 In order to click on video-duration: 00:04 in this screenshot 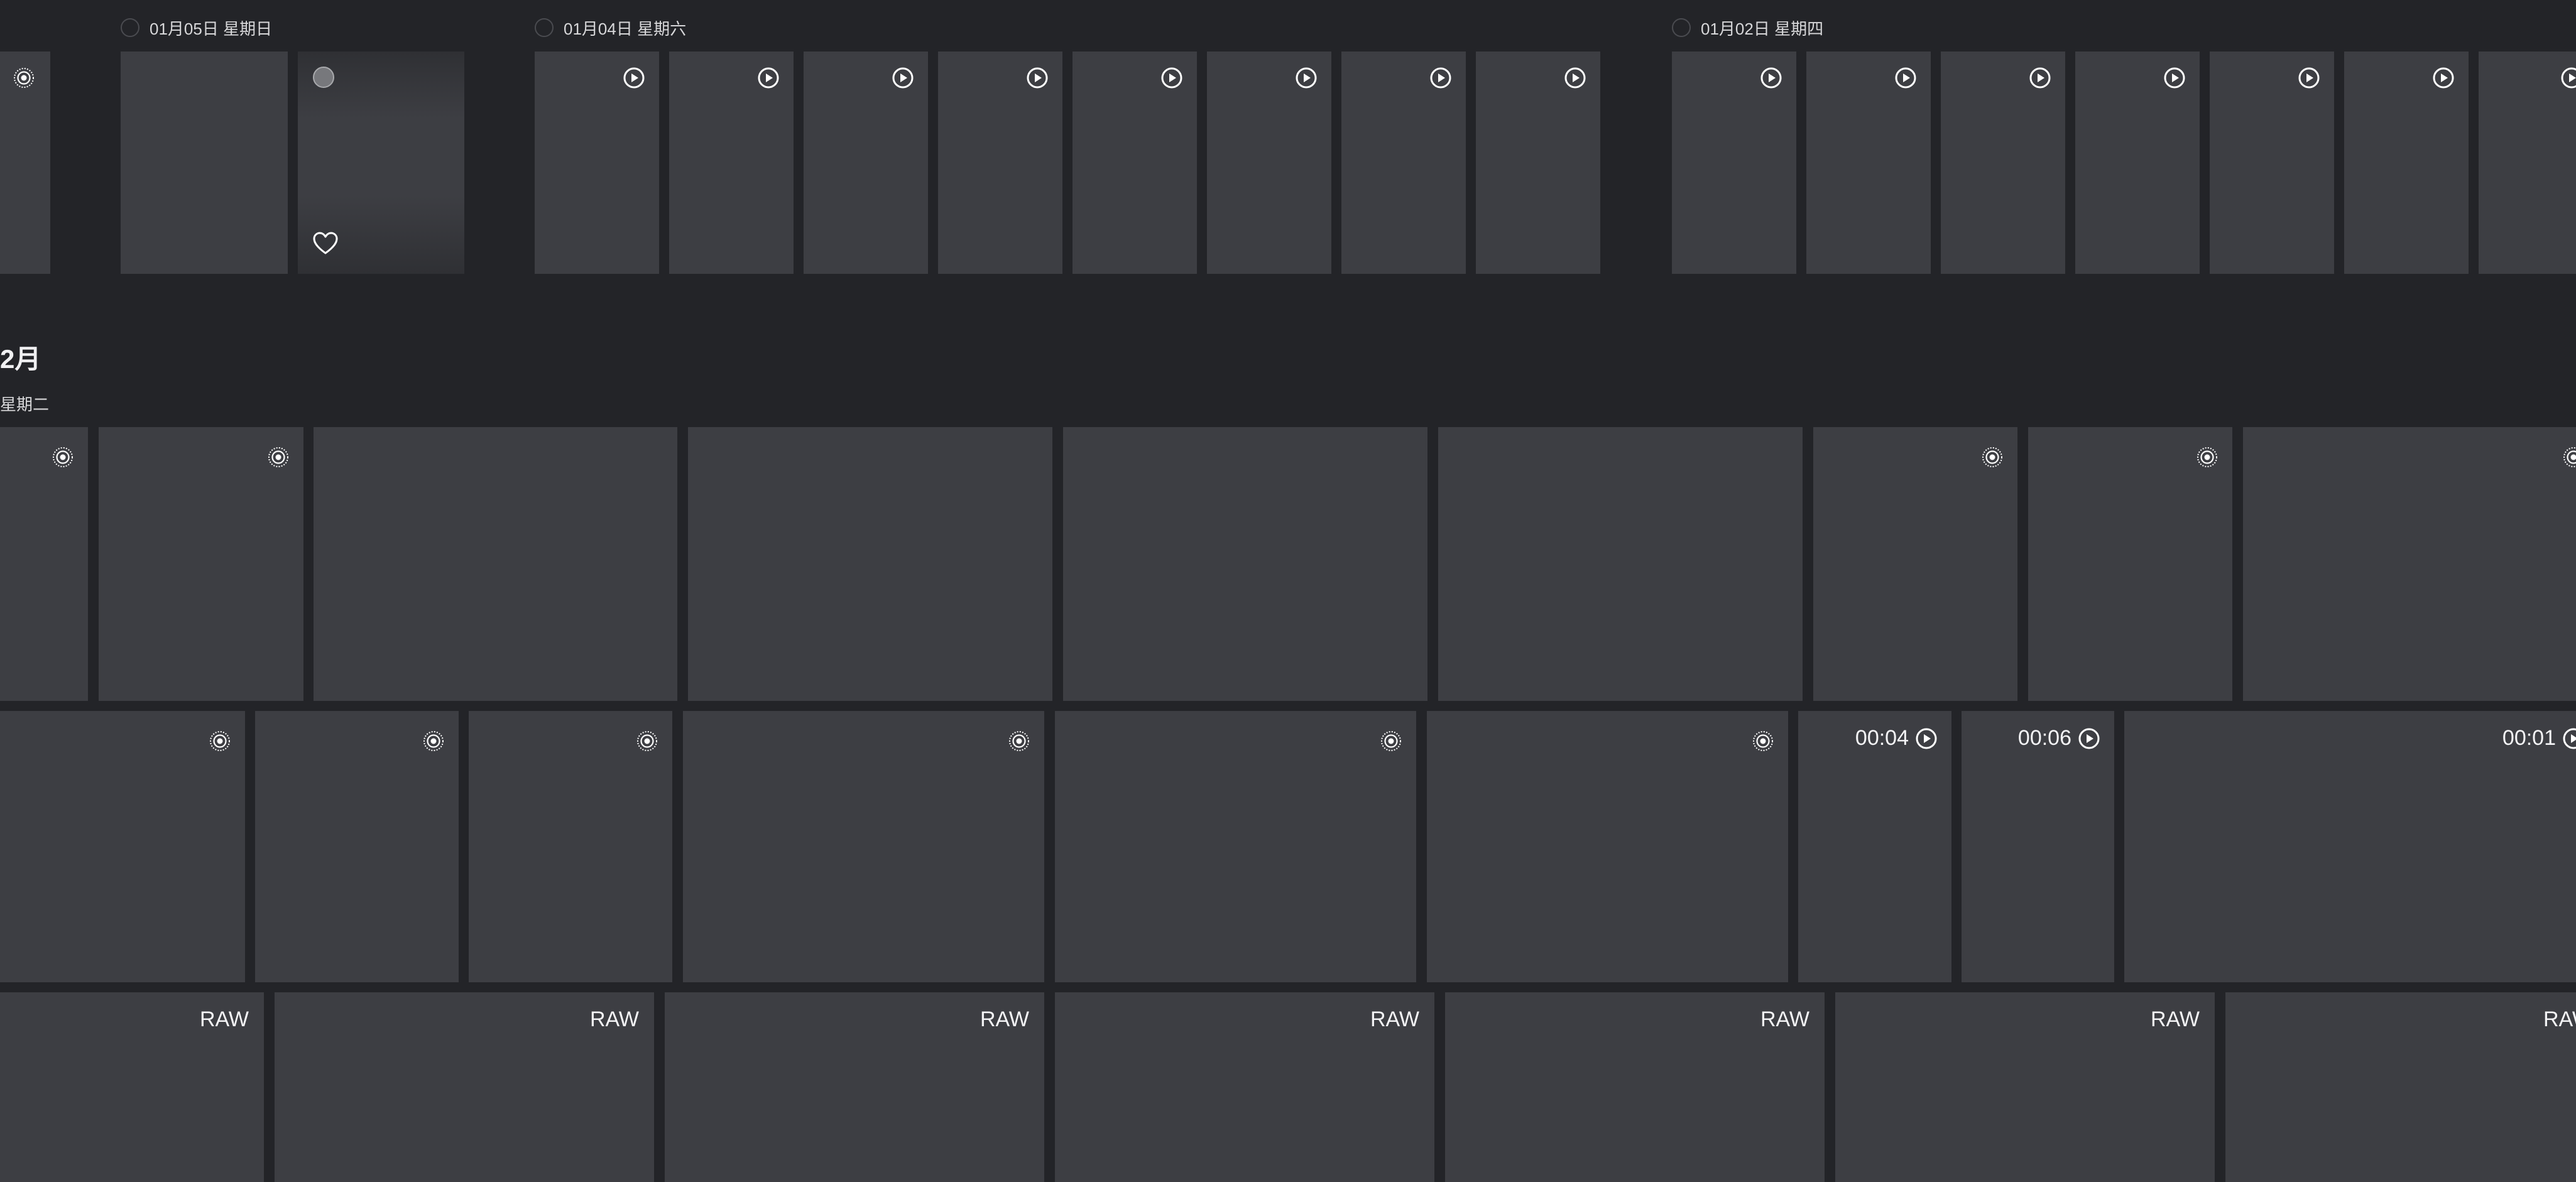, I will do `click(1897, 738)`.